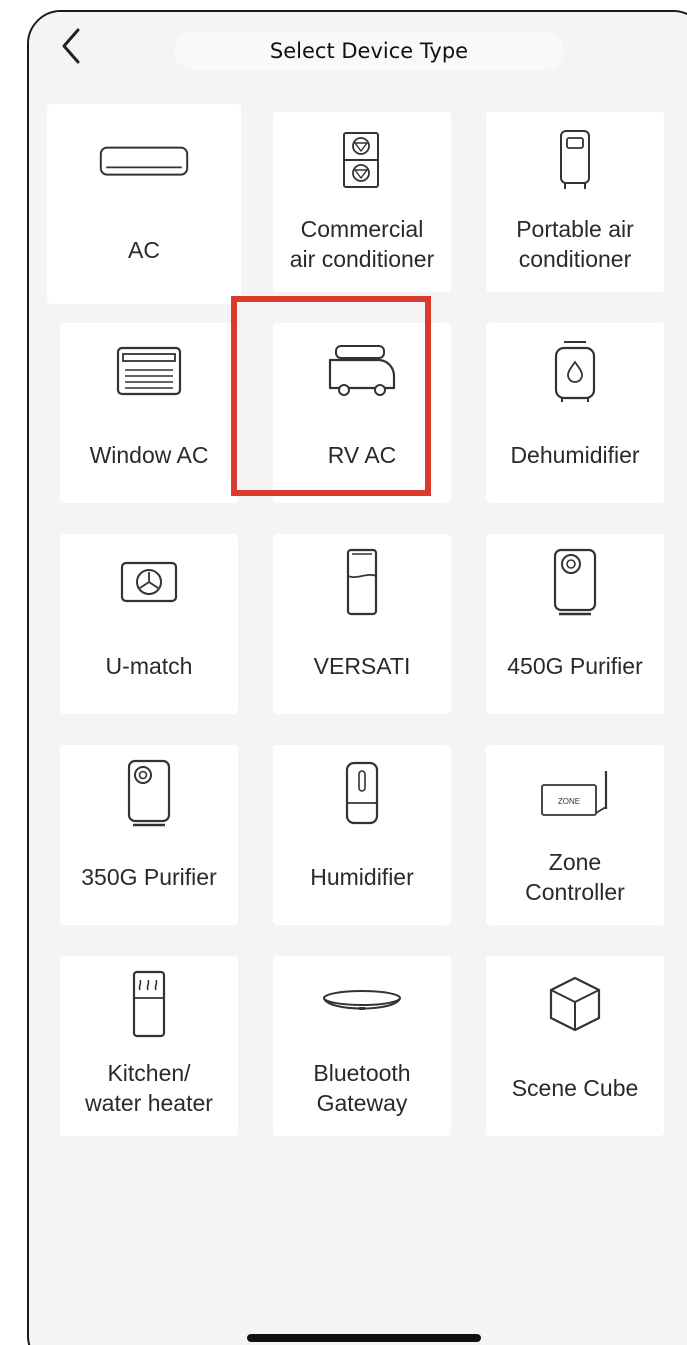 The width and height of the screenshot is (687, 1345). What do you see at coordinates (575, 1088) in the screenshot?
I see `device-label: Scene Cube` at bounding box center [575, 1088].